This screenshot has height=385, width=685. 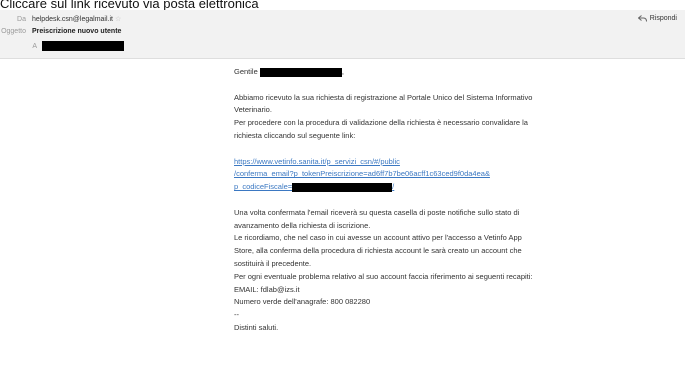 I want to click on reply-arrow-icon, so click(x=642, y=18).